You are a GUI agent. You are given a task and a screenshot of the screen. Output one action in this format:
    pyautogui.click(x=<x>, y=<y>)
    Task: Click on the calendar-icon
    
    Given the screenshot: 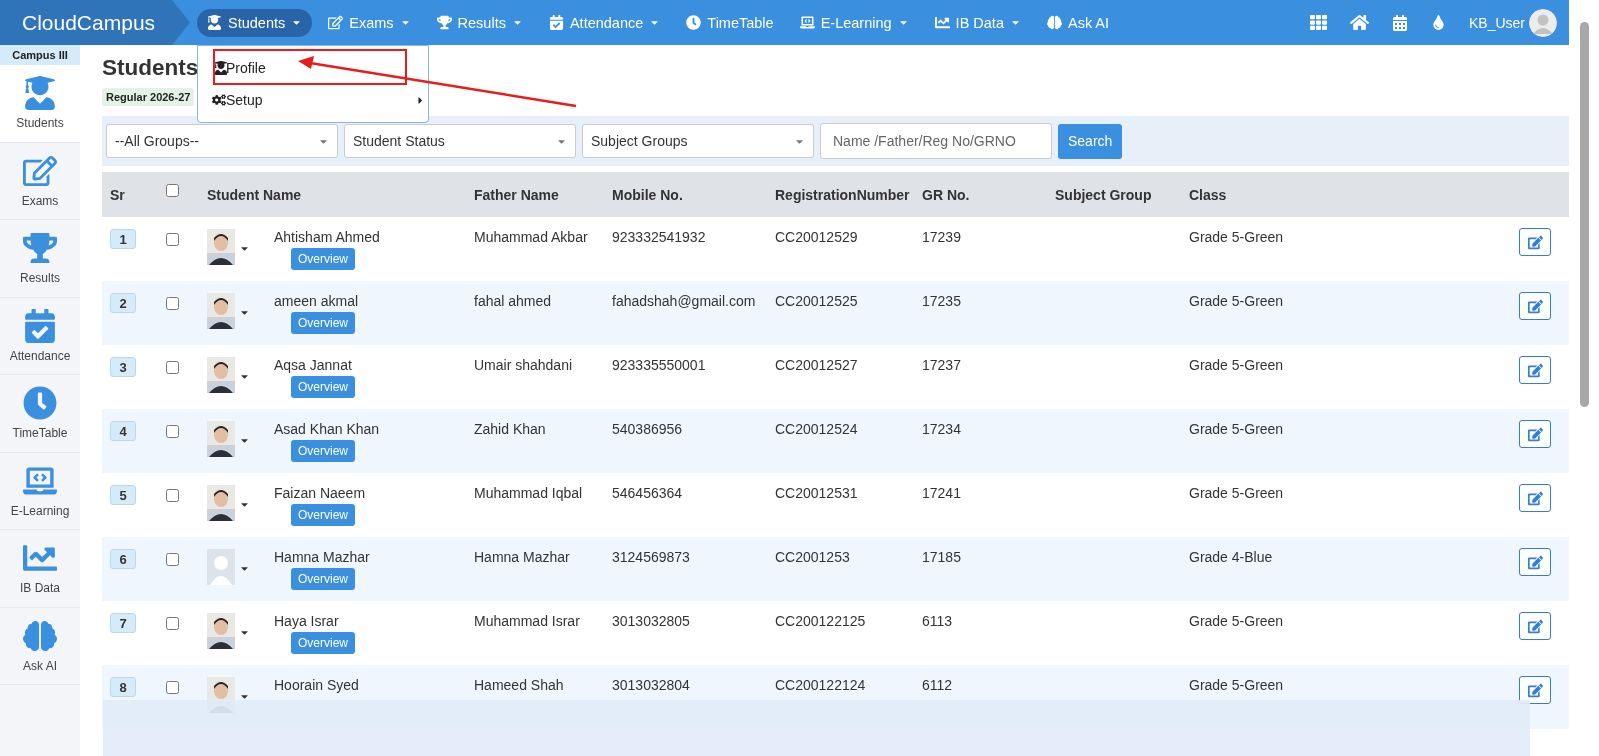 What is the action you would take?
    pyautogui.click(x=1399, y=22)
    